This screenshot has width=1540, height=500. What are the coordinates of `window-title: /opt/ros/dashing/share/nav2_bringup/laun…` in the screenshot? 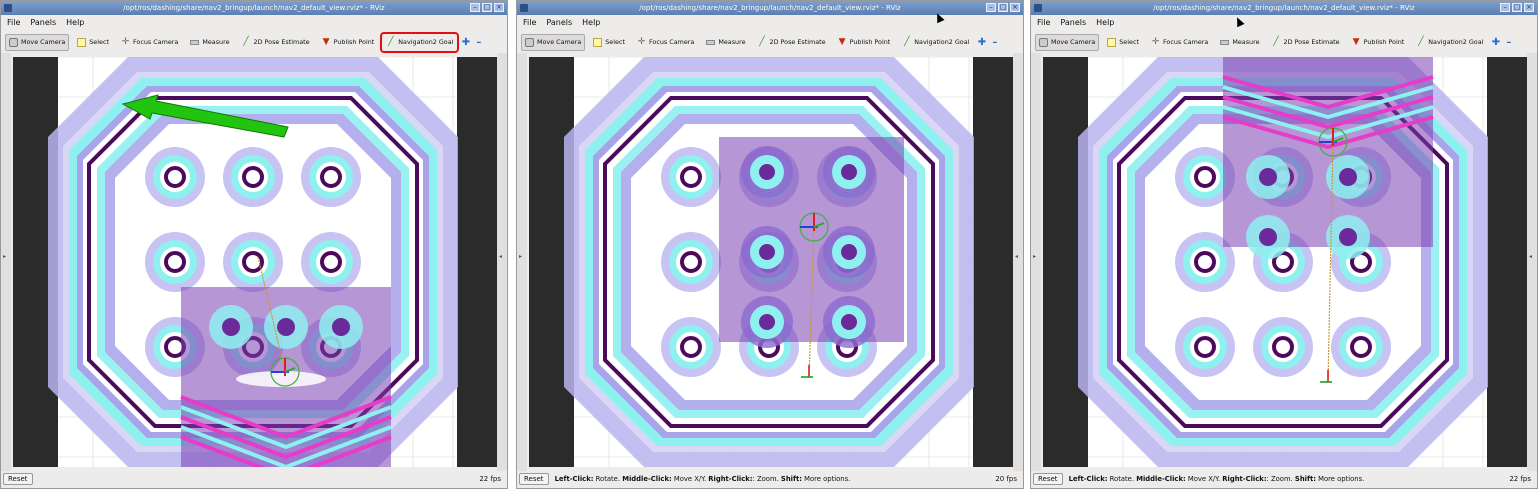 It's located at (254, 8).